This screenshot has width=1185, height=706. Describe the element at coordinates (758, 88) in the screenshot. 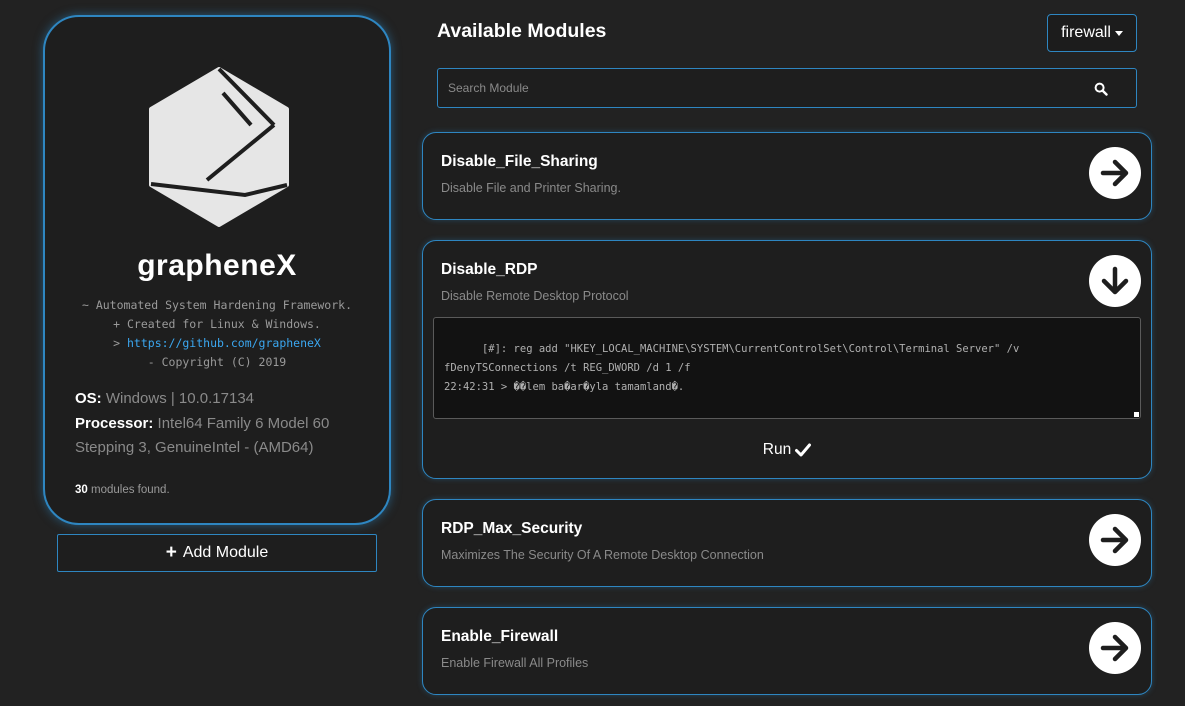

I see `search-input` at that location.